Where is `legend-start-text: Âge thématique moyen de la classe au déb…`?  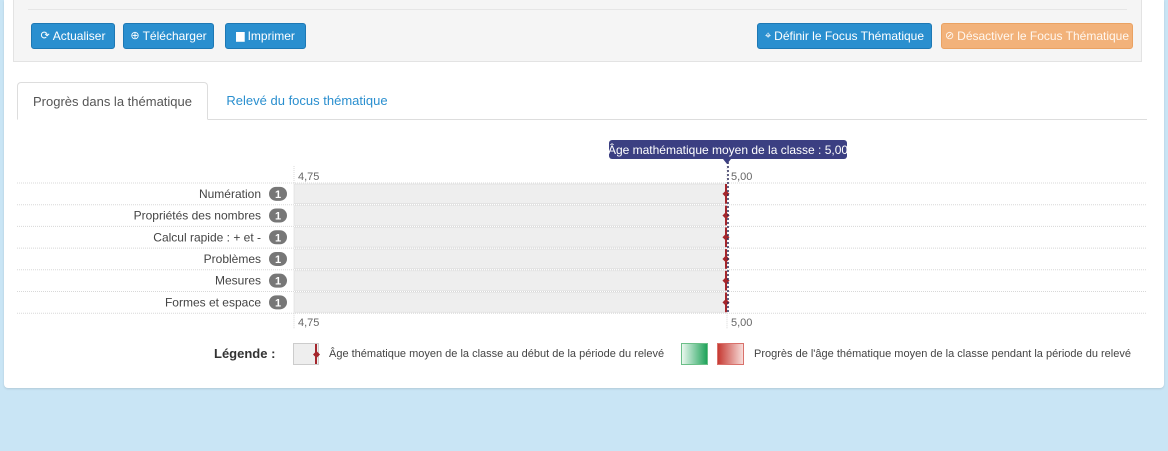
legend-start-text: Âge thématique moyen de la classe au déb… is located at coordinates (497, 354).